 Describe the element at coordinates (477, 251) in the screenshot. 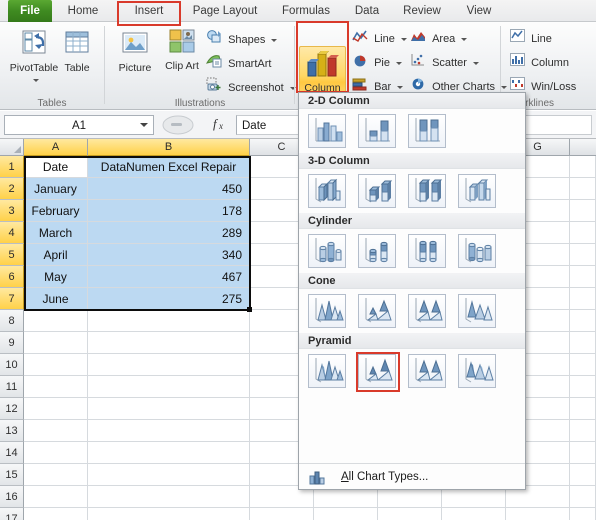

I see `gallery-item-3d-cylinder` at that location.